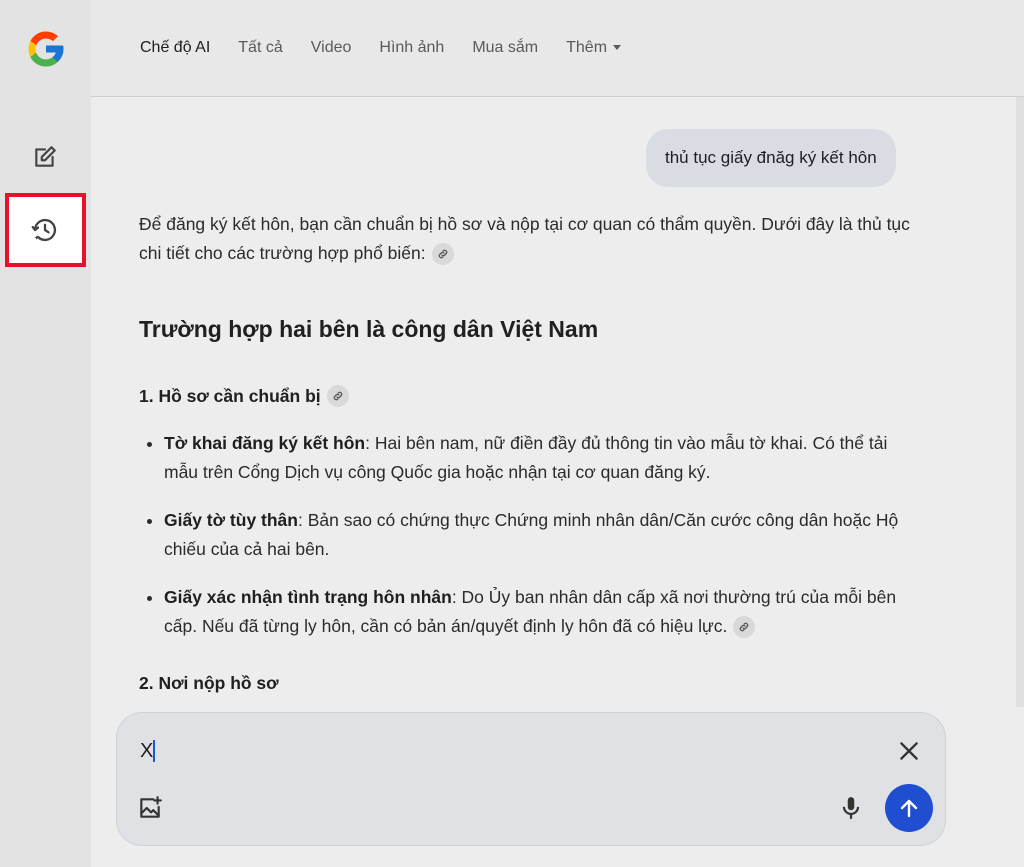 Image resolution: width=1024 pixels, height=867 pixels. Describe the element at coordinates (45, 433) in the screenshot. I see `side-rail` at that location.